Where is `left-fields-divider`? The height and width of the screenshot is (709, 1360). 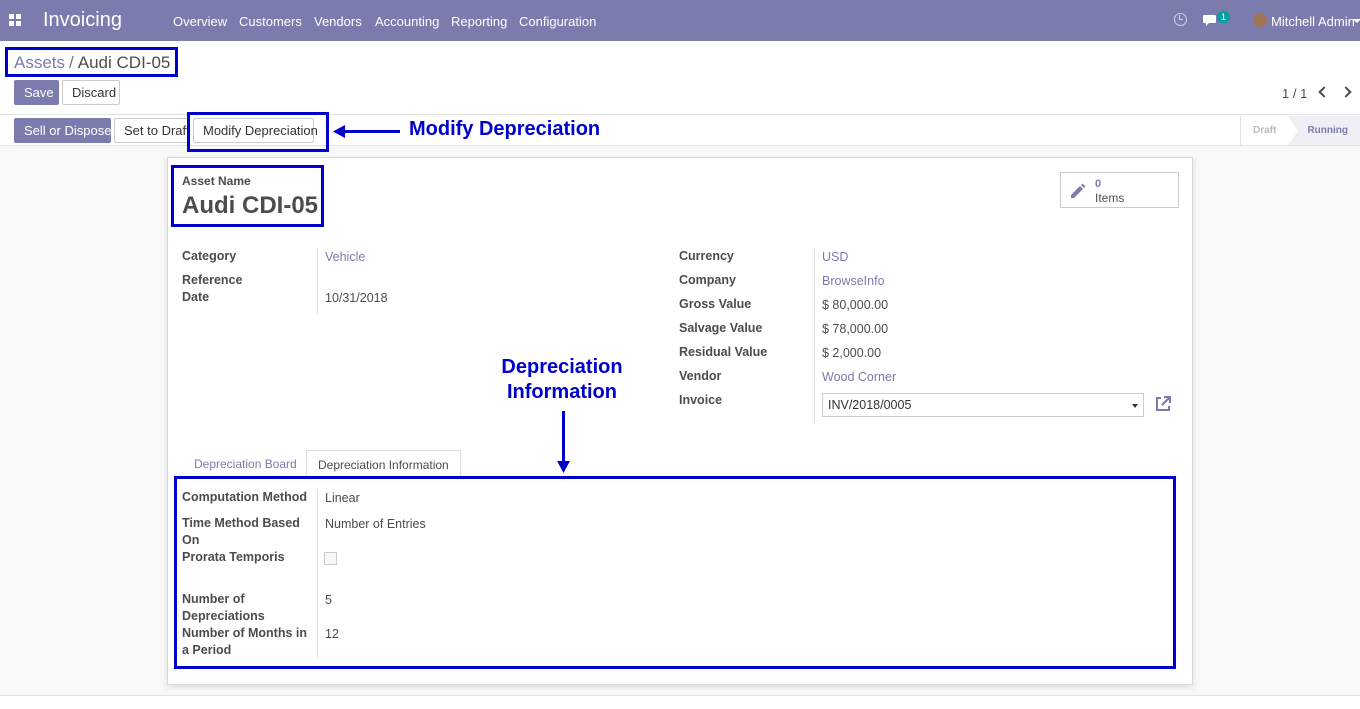 left-fields-divider is located at coordinates (317, 281).